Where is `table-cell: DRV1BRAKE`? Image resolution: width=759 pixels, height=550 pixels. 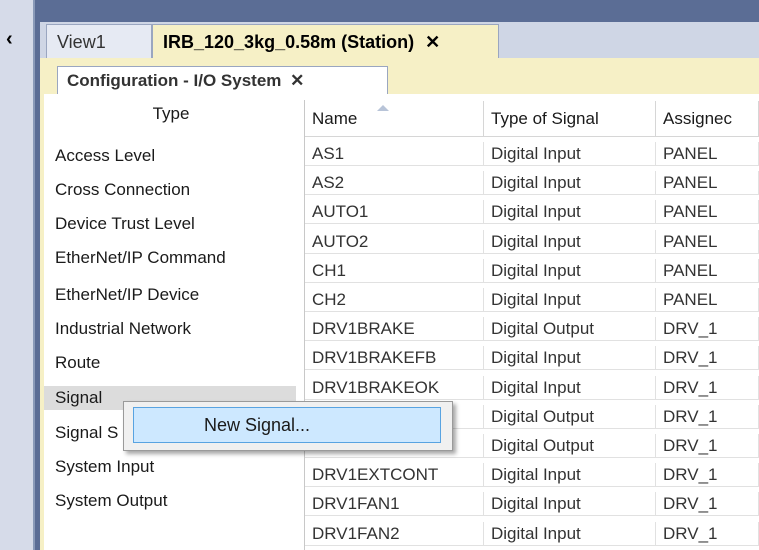 table-cell: DRV1BRAKE is located at coordinates (394, 329).